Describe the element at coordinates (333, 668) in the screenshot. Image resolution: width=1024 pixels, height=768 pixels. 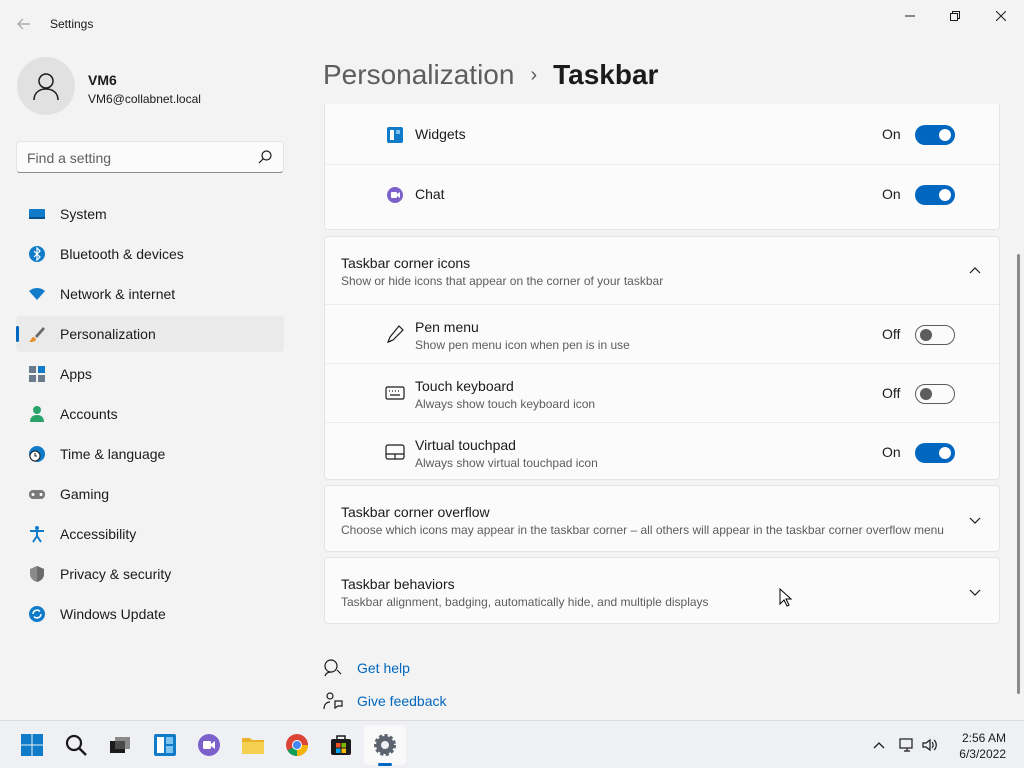
I see `help-icon` at that location.